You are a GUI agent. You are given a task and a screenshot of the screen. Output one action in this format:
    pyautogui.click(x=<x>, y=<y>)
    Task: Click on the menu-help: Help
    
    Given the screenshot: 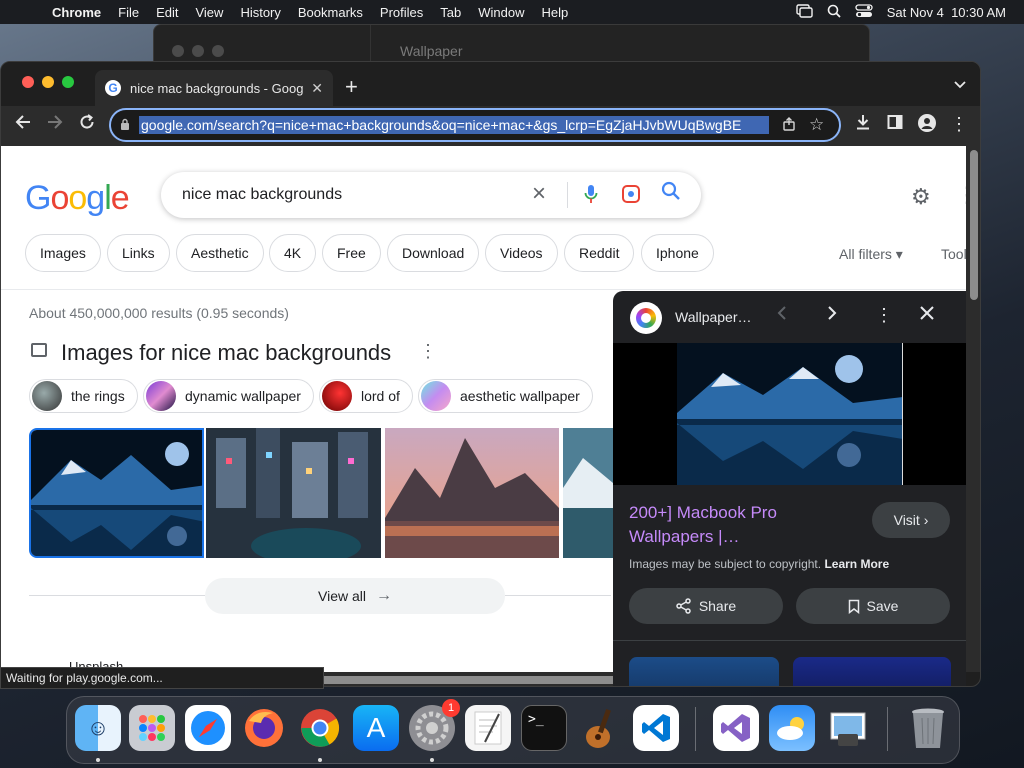 What is the action you would take?
    pyautogui.click(x=555, y=12)
    